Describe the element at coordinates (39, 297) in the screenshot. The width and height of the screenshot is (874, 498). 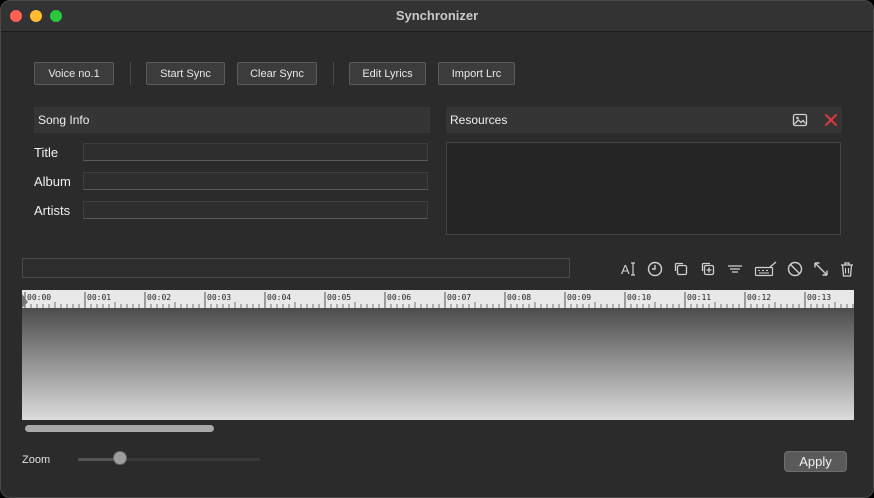
I see `timeline-tick-label: 00:00` at that location.